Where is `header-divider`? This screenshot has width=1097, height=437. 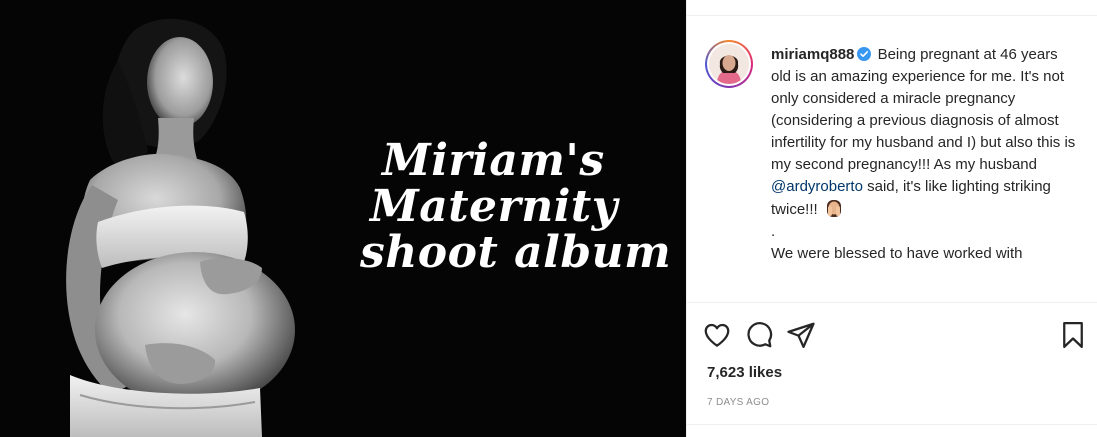
header-divider is located at coordinates (892, 8).